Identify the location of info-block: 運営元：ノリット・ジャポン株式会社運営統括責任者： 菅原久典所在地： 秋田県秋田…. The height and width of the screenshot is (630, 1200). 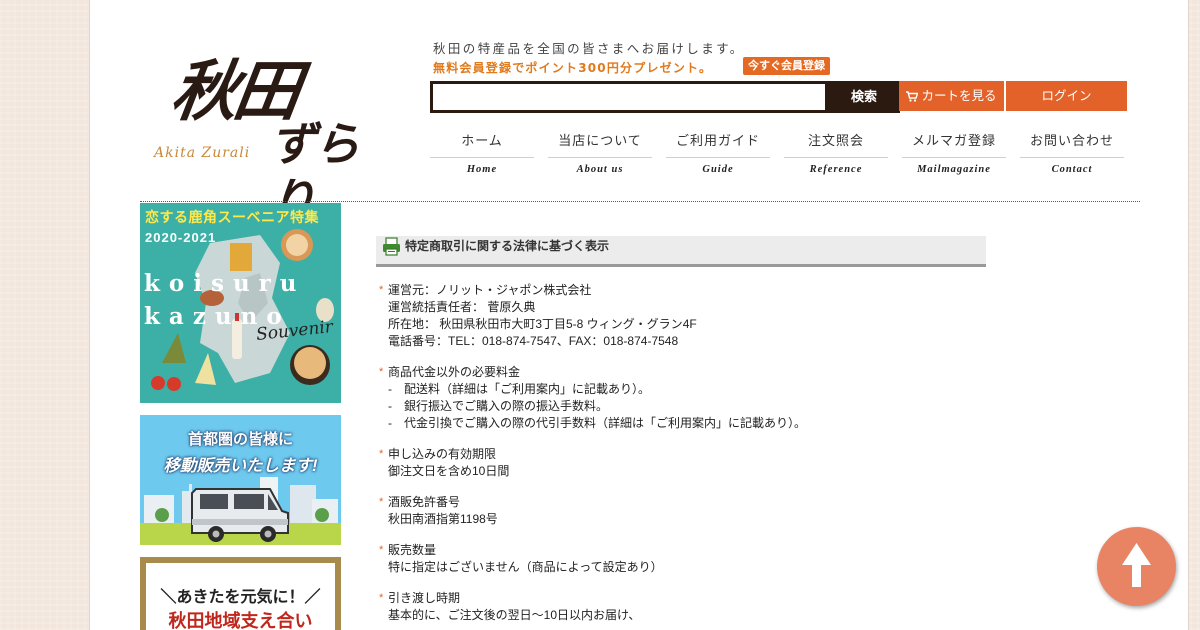
(679, 316).